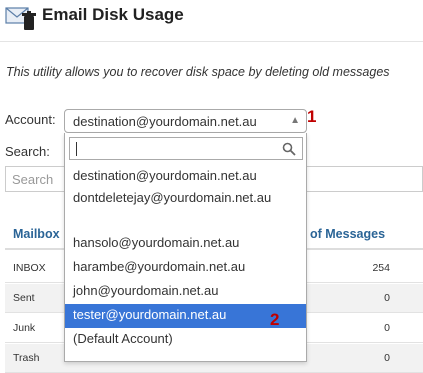 The height and width of the screenshot is (373, 423). Describe the element at coordinates (113, 14) in the screenshot. I see `page-title: Email Disk Usage` at that location.